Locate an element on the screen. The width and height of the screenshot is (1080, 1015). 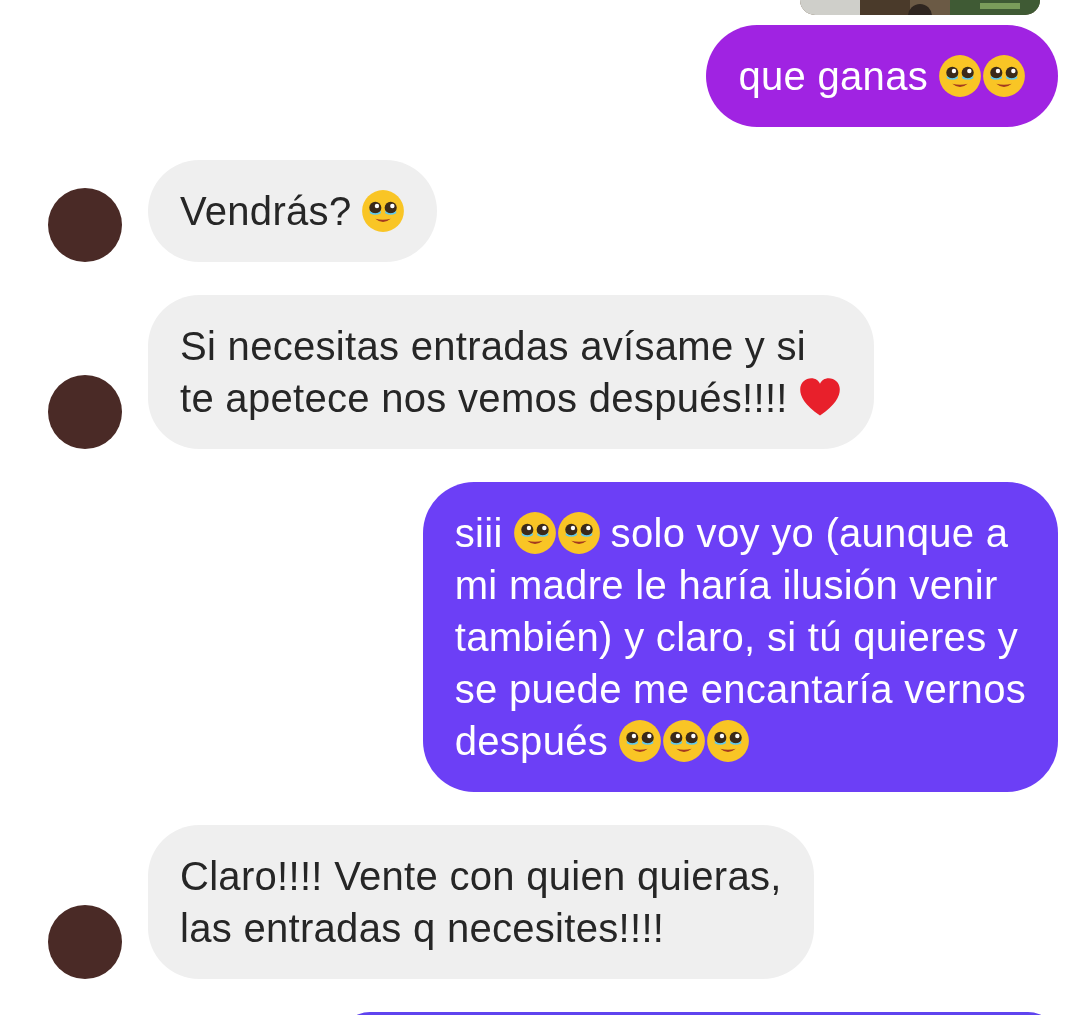
message-text: Vendrás? is located at coordinates (266, 211).